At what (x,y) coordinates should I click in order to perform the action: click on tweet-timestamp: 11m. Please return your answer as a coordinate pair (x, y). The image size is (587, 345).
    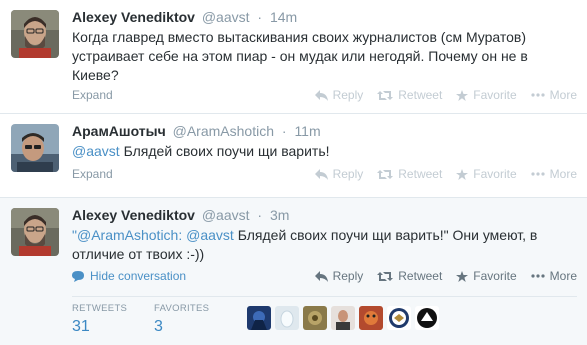
    Looking at the image, I should click on (307, 131).